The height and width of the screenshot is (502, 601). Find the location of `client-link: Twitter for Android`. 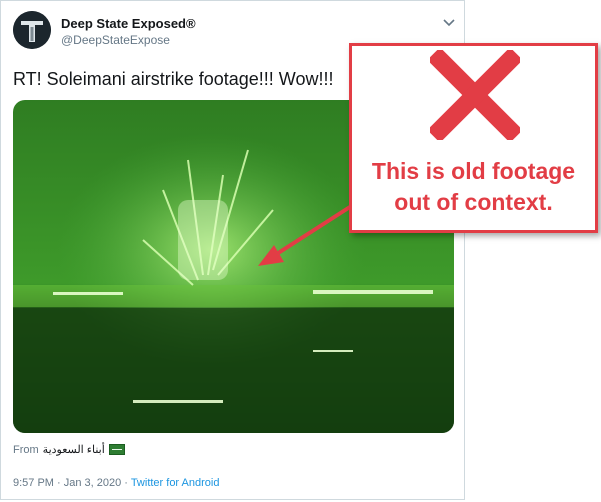

client-link: Twitter for Android is located at coordinates (175, 483).